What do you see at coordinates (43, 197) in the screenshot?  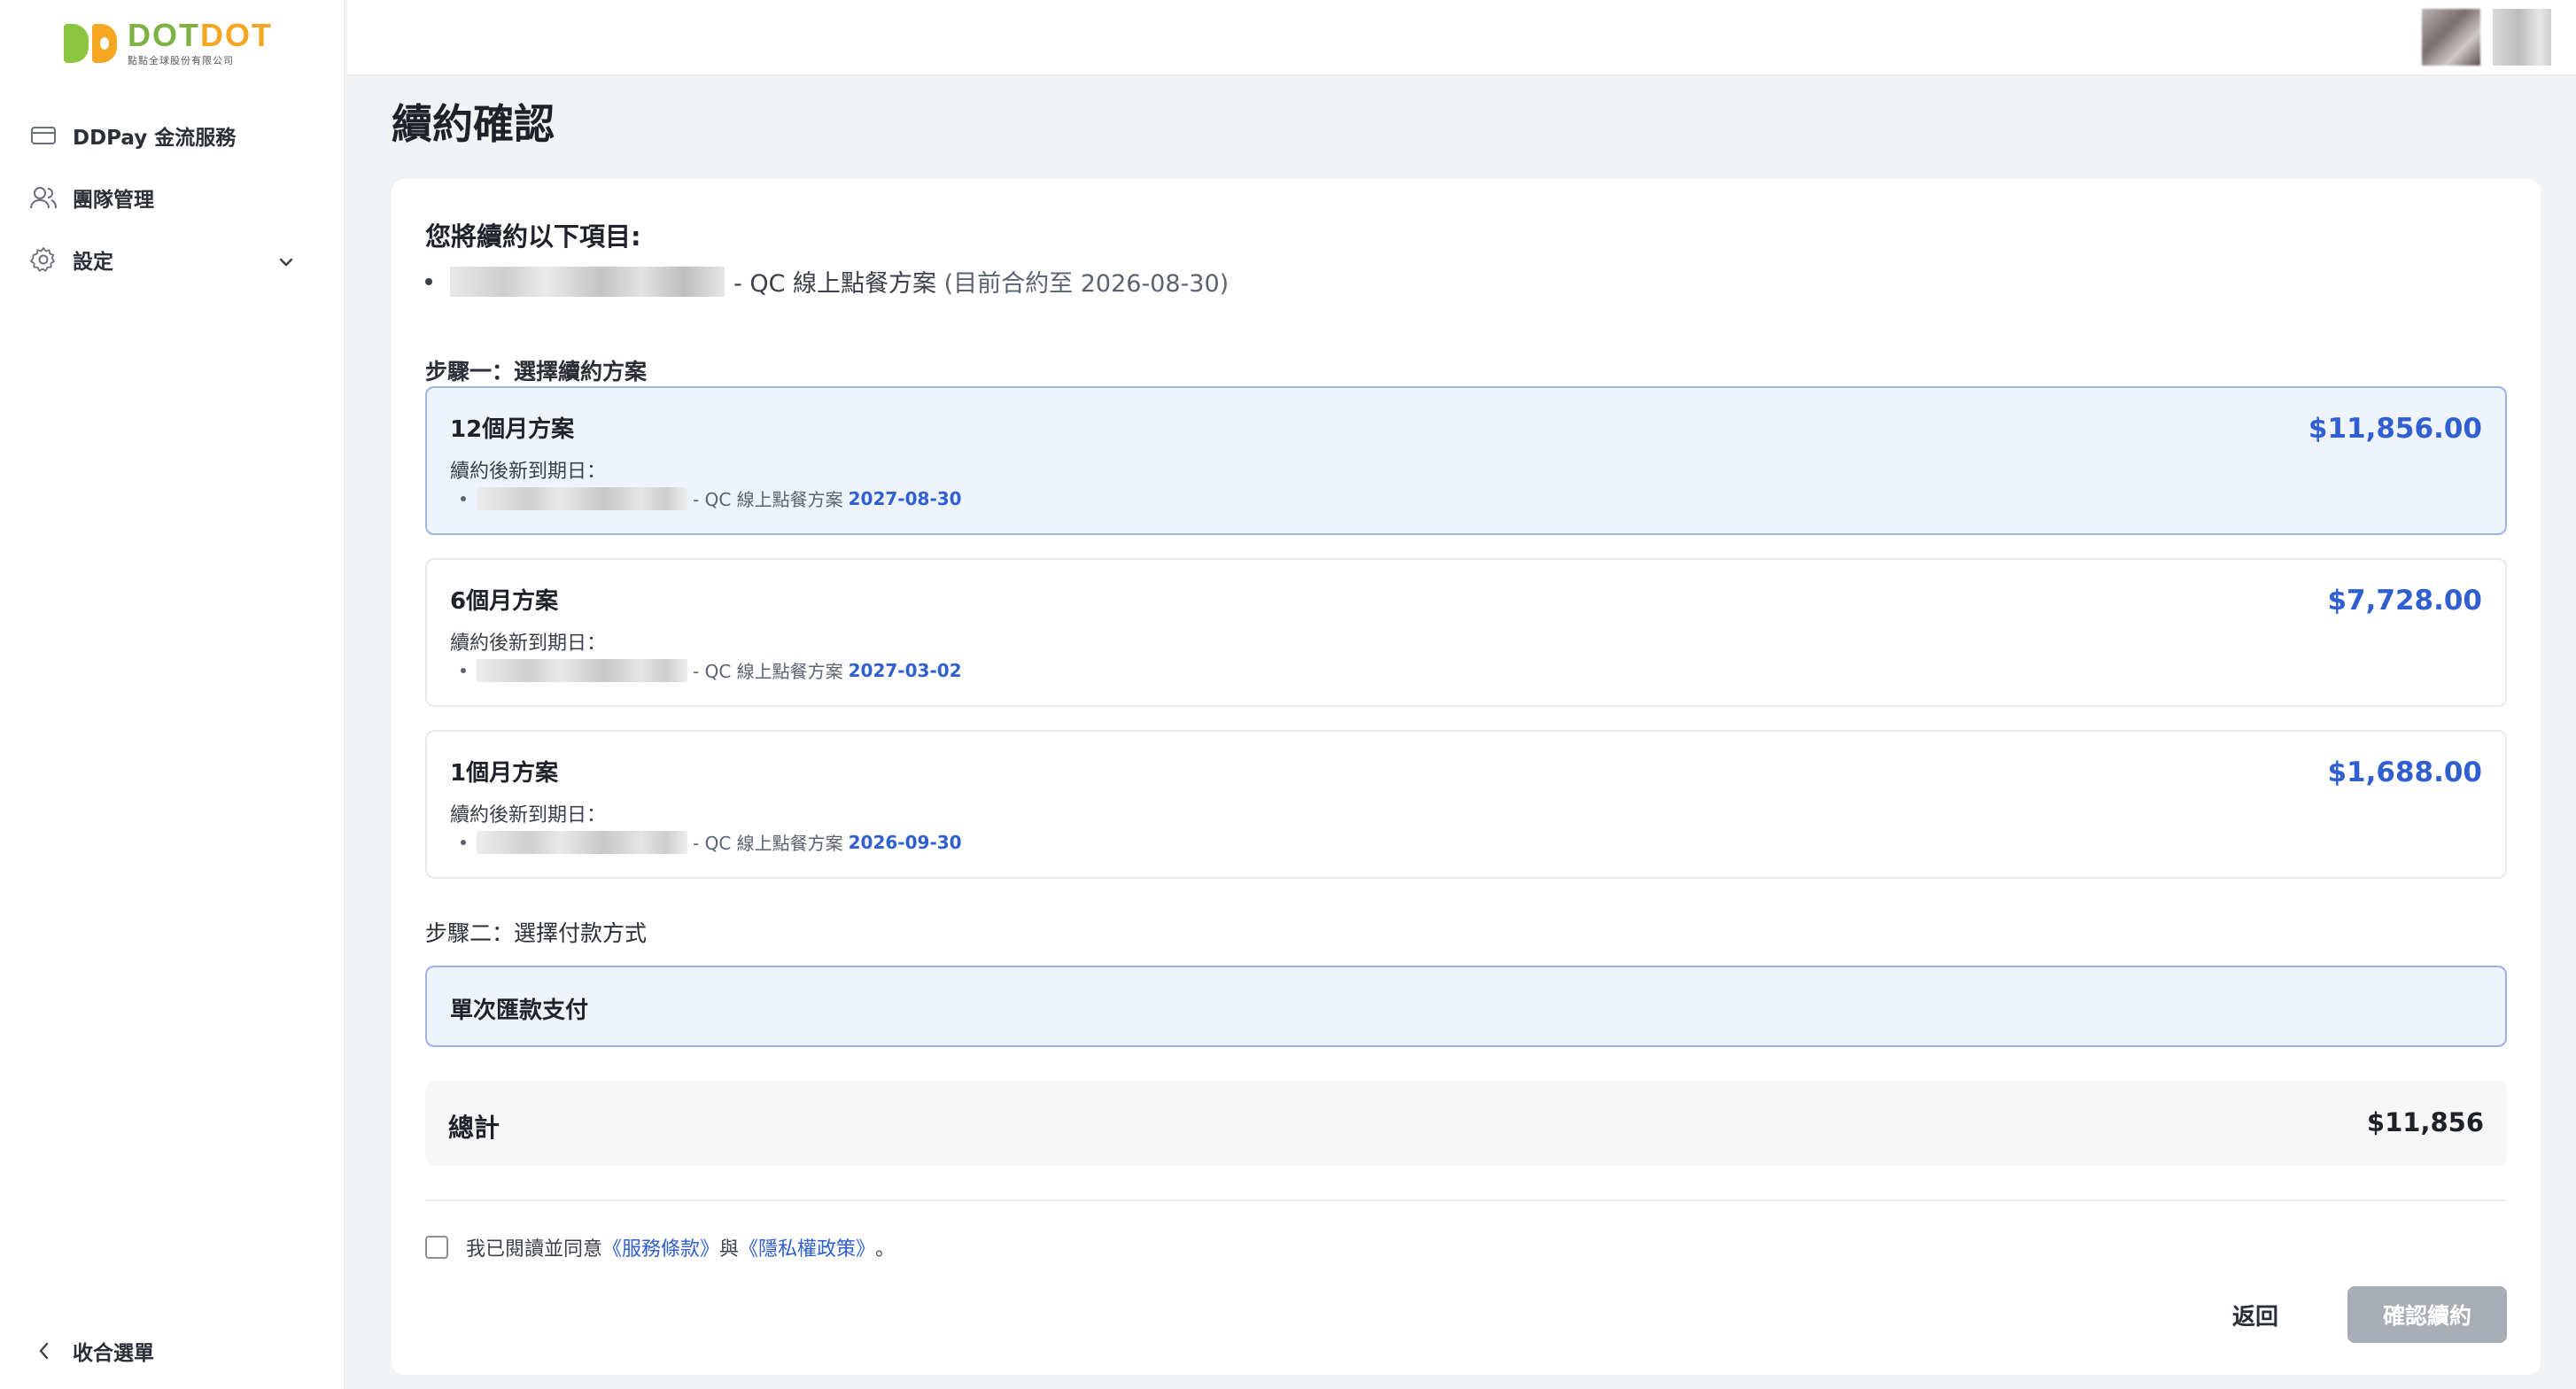 I see `users-icon` at bounding box center [43, 197].